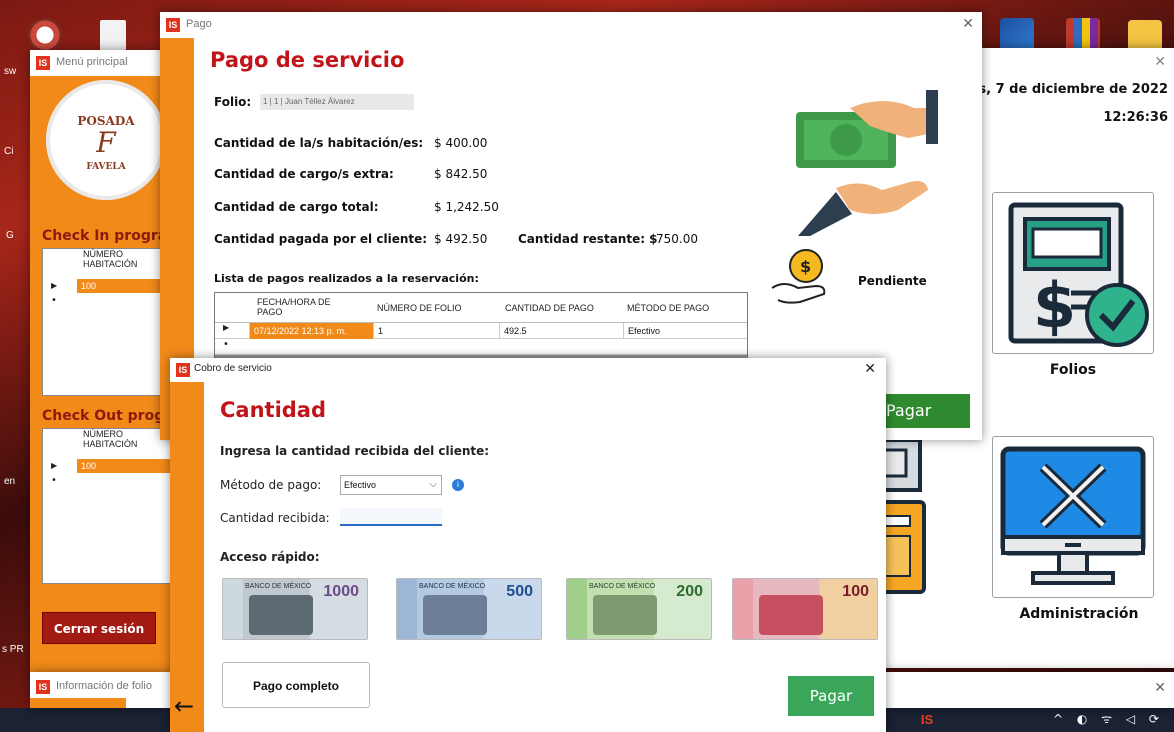 The width and height of the screenshot is (1174, 732). I want to click on bill-100-button: 100, so click(805, 609).